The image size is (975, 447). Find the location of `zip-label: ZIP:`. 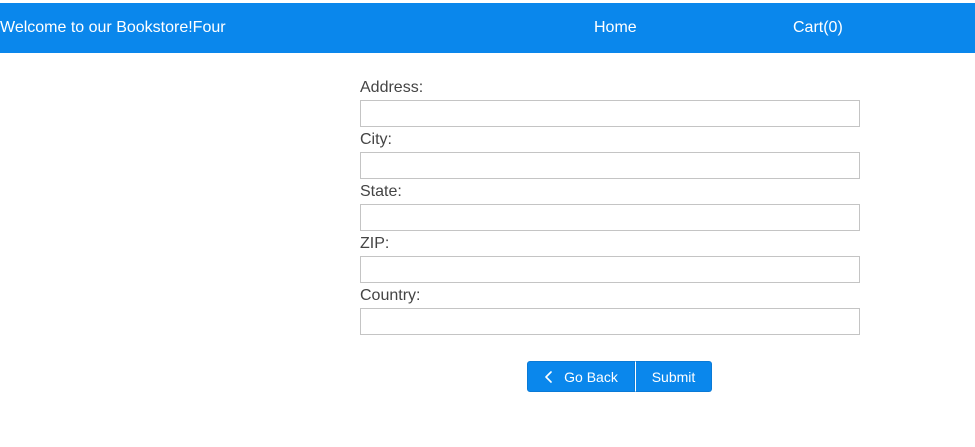

zip-label: ZIP: is located at coordinates (375, 243).